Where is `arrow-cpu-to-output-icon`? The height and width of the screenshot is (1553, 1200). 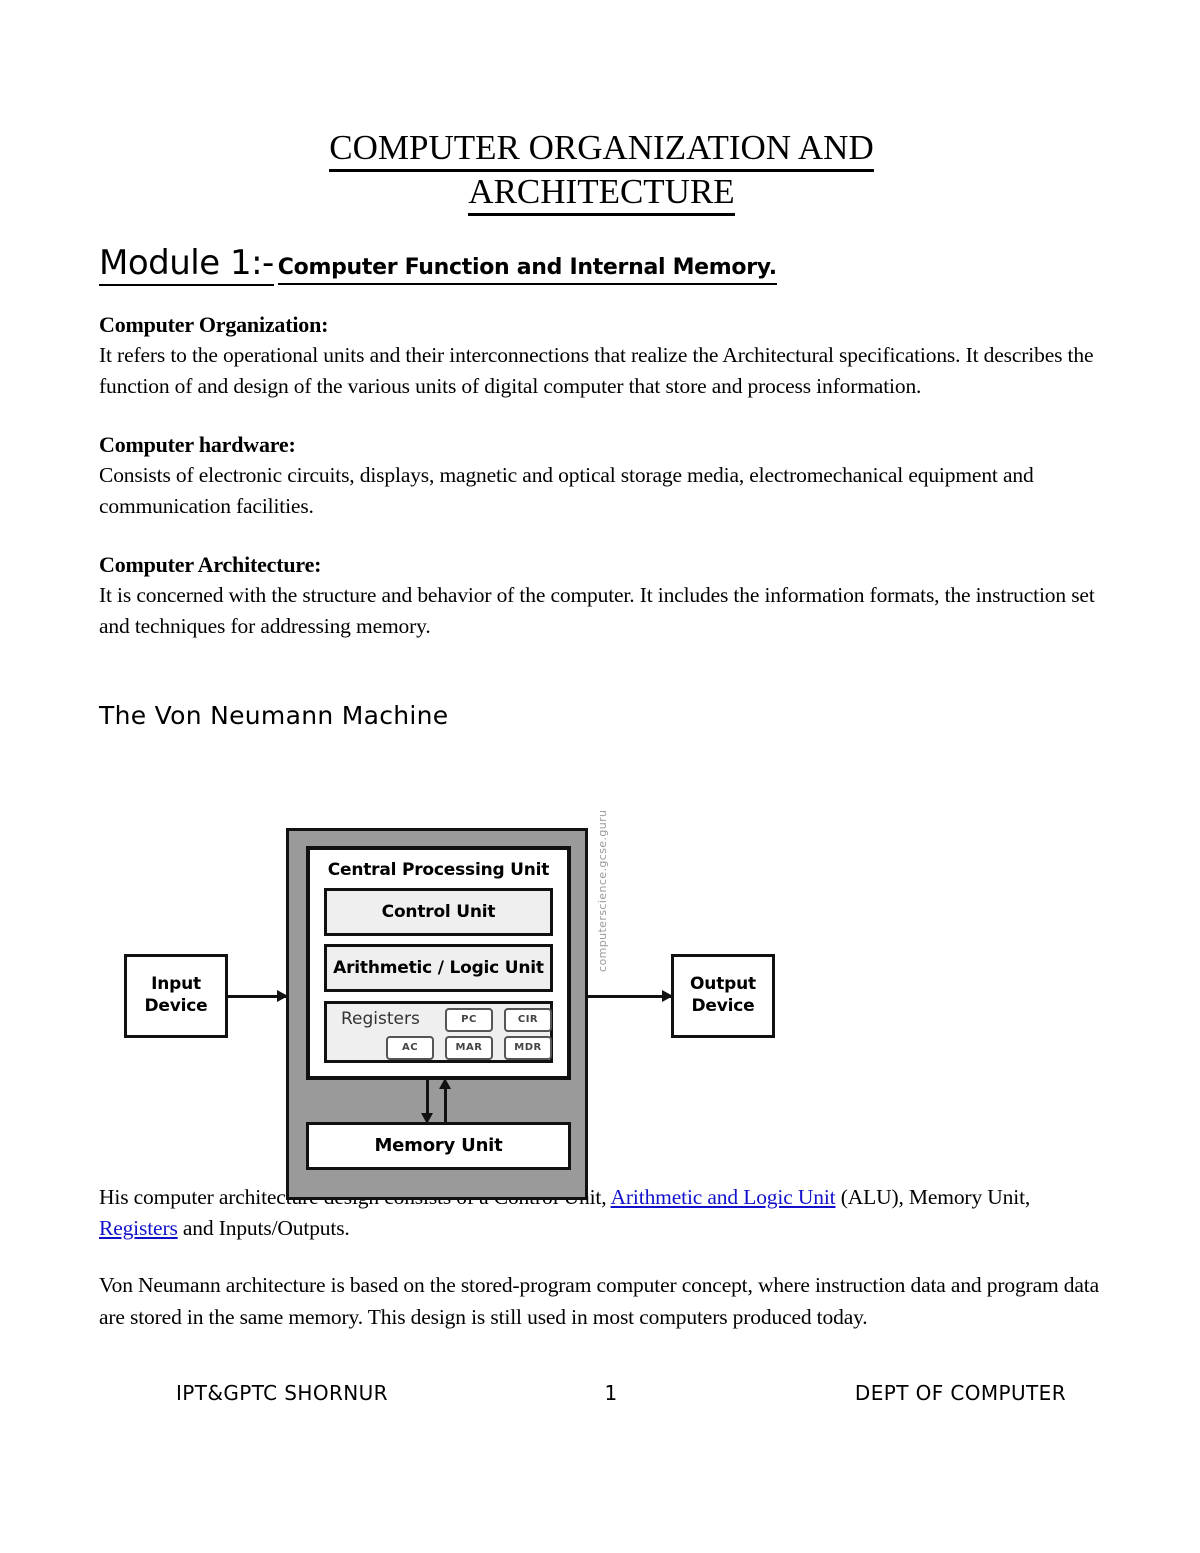 arrow-cpu-to-output-icon is located at coordinates (630, 995).